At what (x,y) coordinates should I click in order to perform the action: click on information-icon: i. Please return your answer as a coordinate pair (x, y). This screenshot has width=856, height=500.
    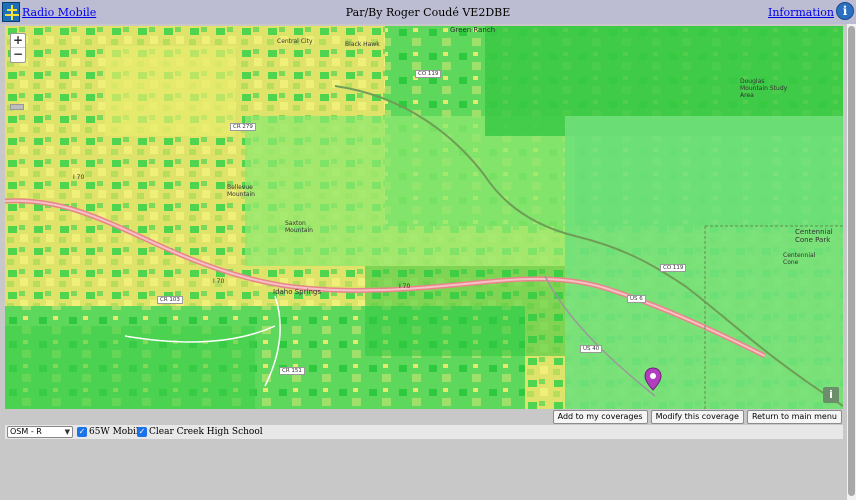
    Looking at the image, I should click on (845, 11).